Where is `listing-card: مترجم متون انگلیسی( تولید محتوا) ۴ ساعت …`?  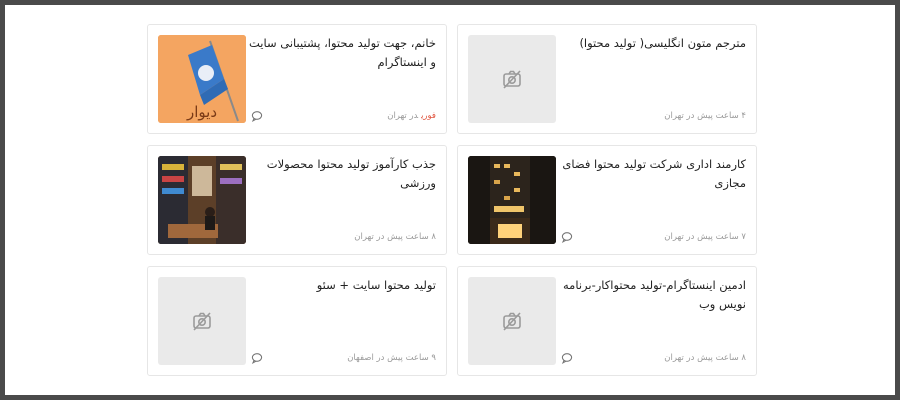
listing-card: مترجم متون انگلیسی( تولید محتوا) ۴ ساعت … is located at coordinates (607, 79).